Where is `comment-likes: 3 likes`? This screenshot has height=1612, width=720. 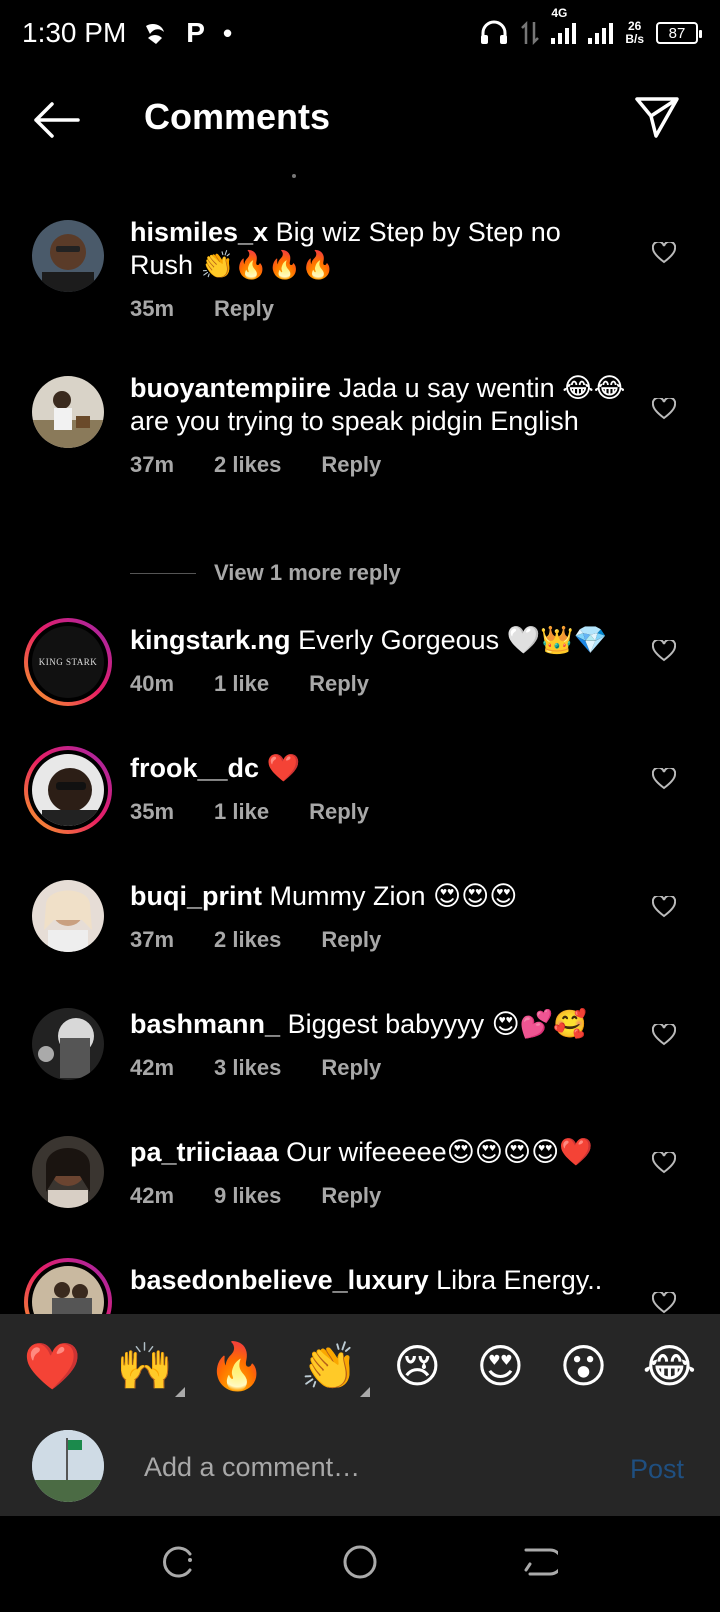
comment-likes: 3 likes is located at coordinates (247, 1067).